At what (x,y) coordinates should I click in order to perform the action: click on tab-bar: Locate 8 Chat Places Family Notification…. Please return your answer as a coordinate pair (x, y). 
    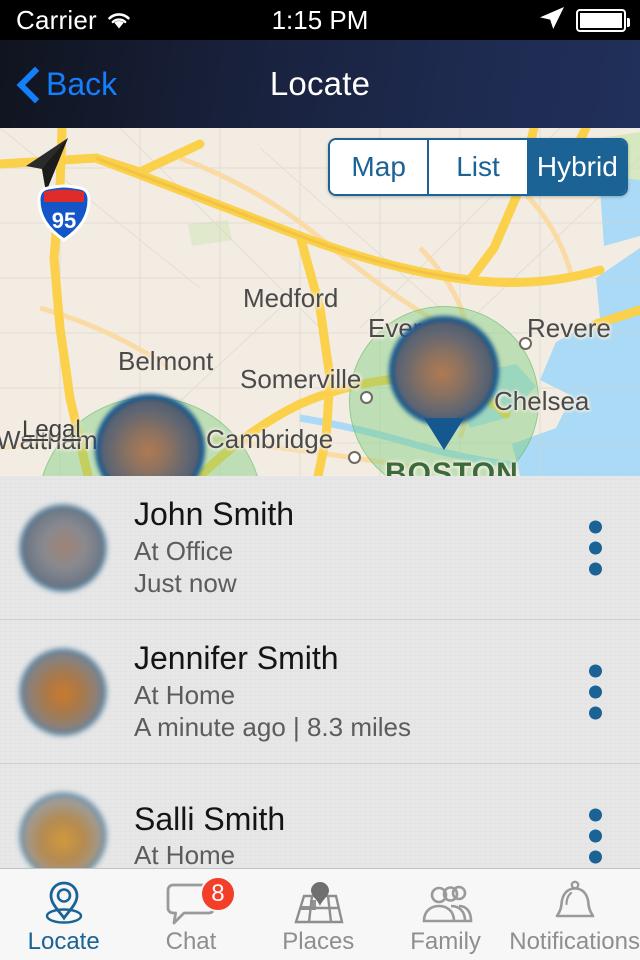
    Looking at the image, I should click on (320, 914).